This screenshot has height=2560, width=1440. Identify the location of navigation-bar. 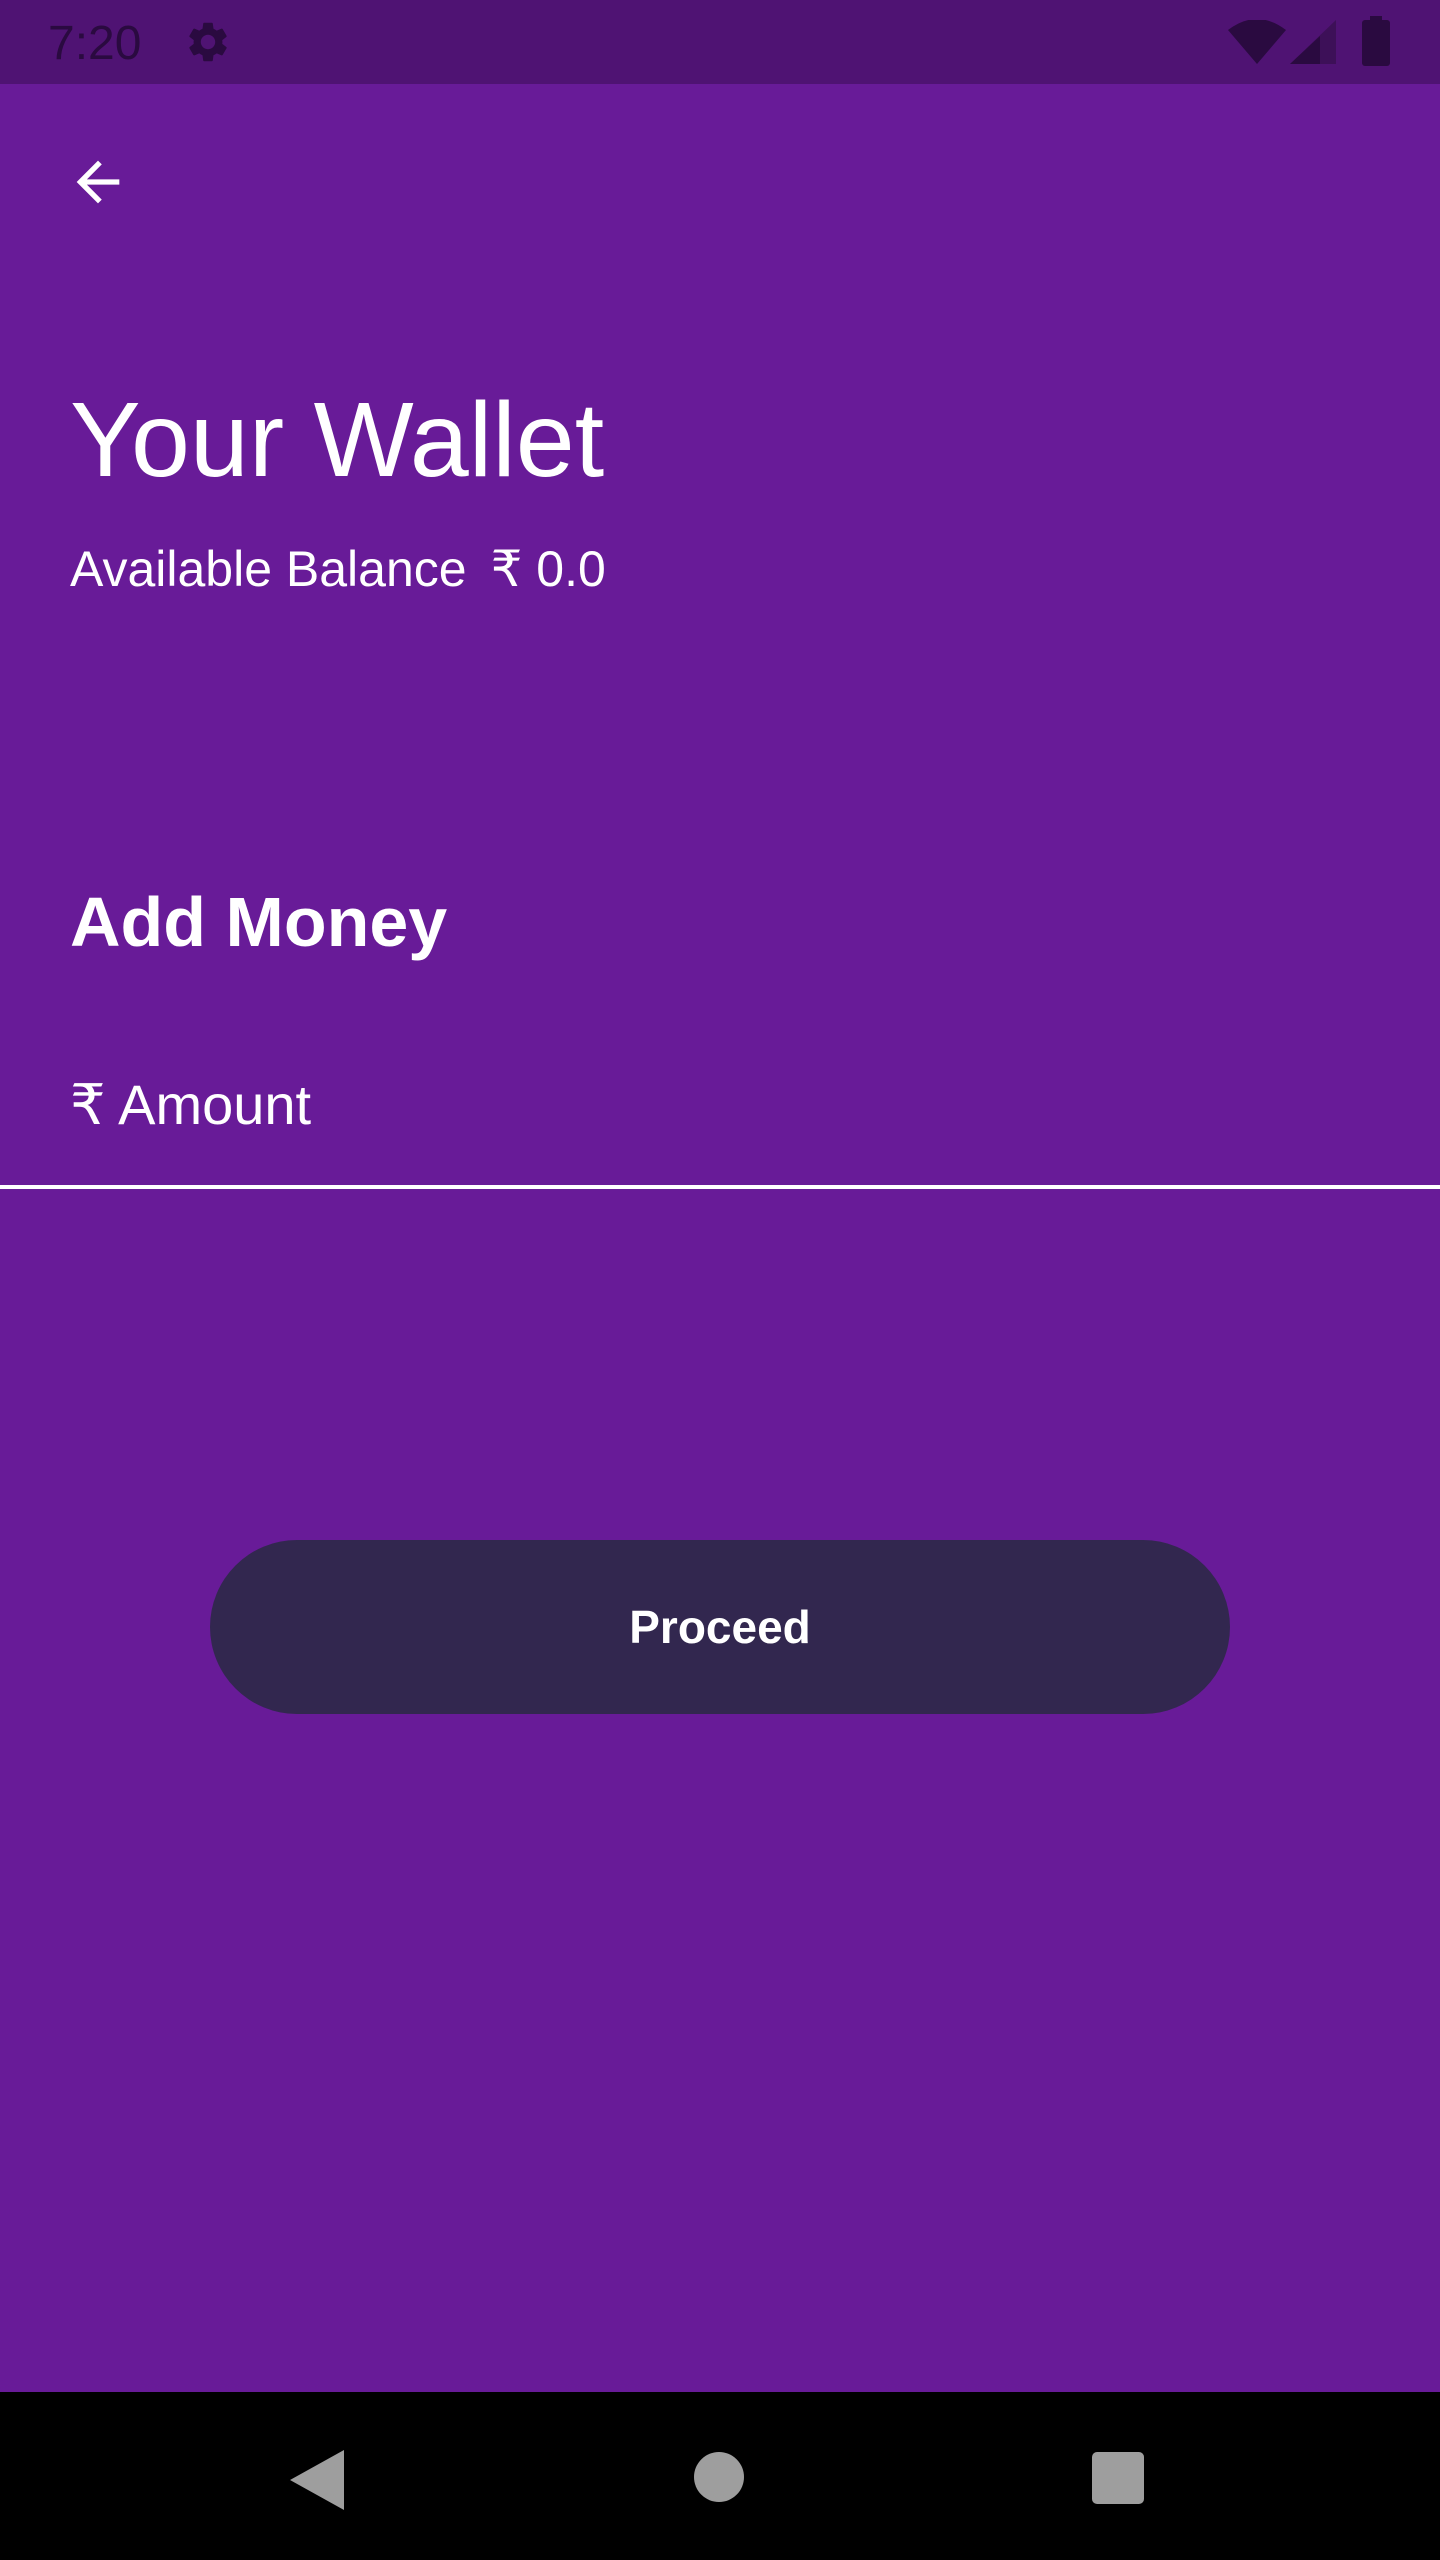
(720, 2476).